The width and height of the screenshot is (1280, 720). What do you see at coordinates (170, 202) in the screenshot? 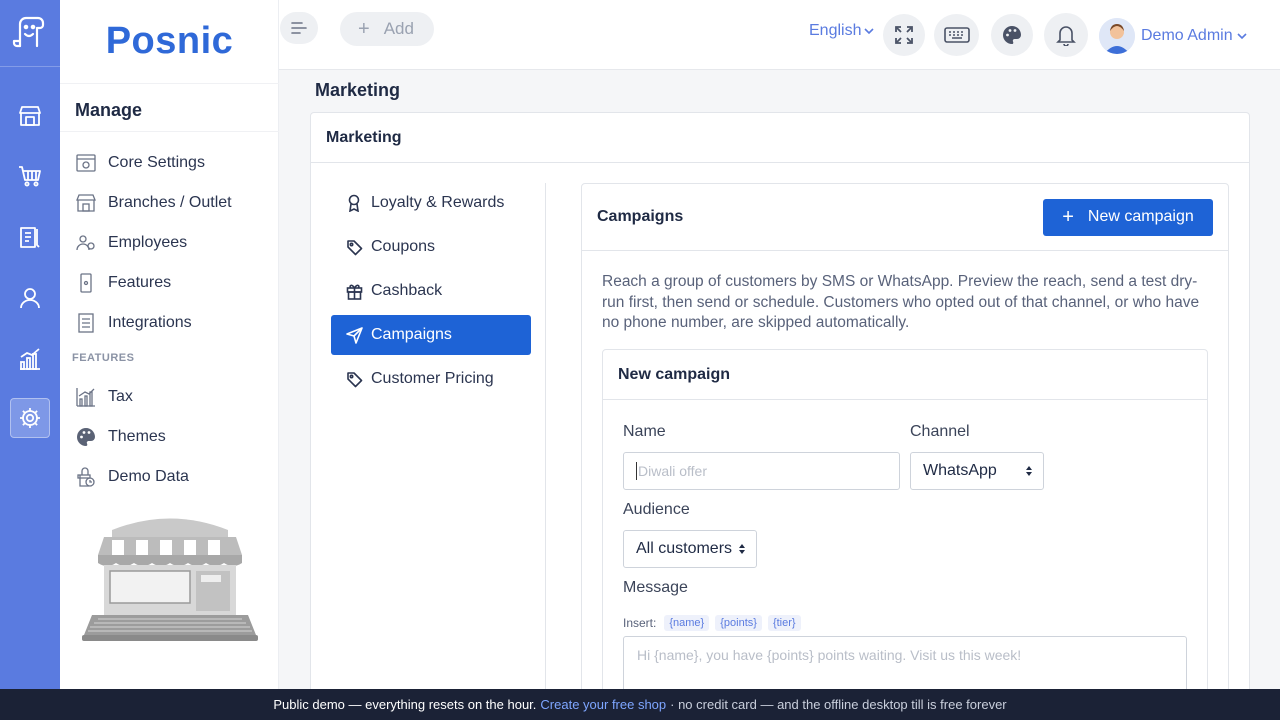
I see `sidebar-item-label: Branches / Outlet` at bounding box center [170, 202].